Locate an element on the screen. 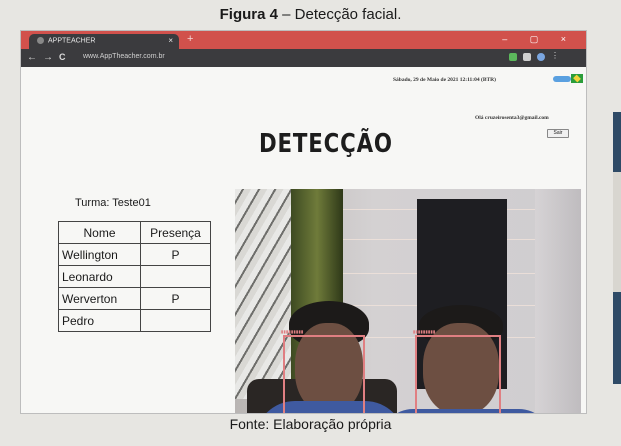  menu-icon: ⋮ is located at coordinates (555, 55).